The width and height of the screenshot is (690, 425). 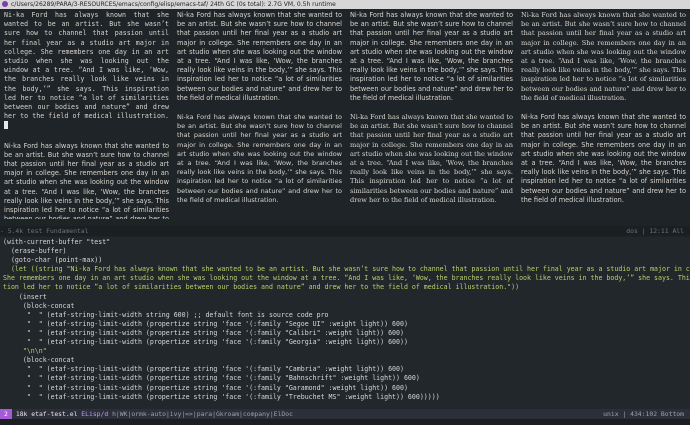 I want to click on cursor-position: 434:102, so click(x=644, y=414).